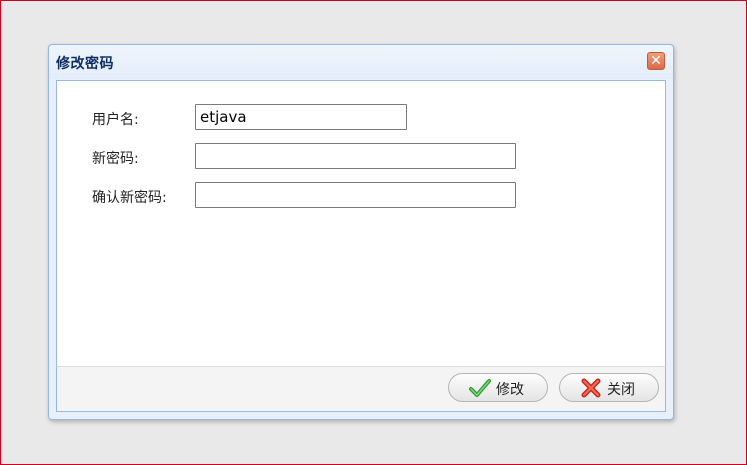 The image size is (747, 465). What do you see at coordinates (361, 389) in the screenshot?
I see `dialog-footer: 修改 关闭` at bounding box center [361, 389].